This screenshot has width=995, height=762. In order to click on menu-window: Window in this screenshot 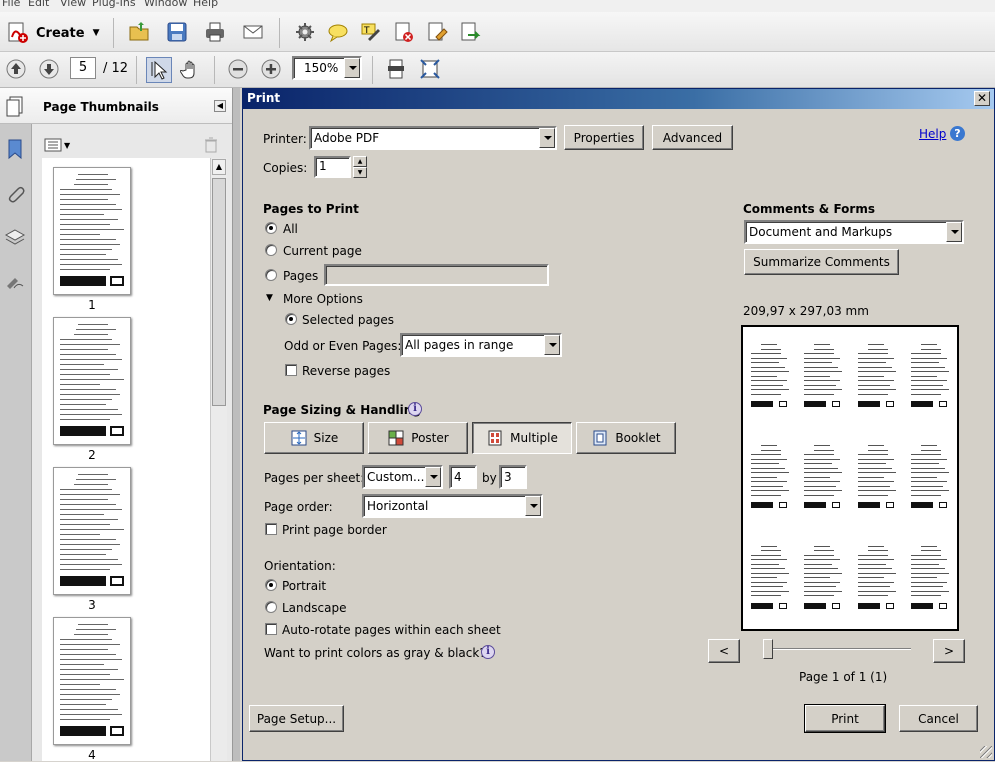, I will do `click(165, 4)`.